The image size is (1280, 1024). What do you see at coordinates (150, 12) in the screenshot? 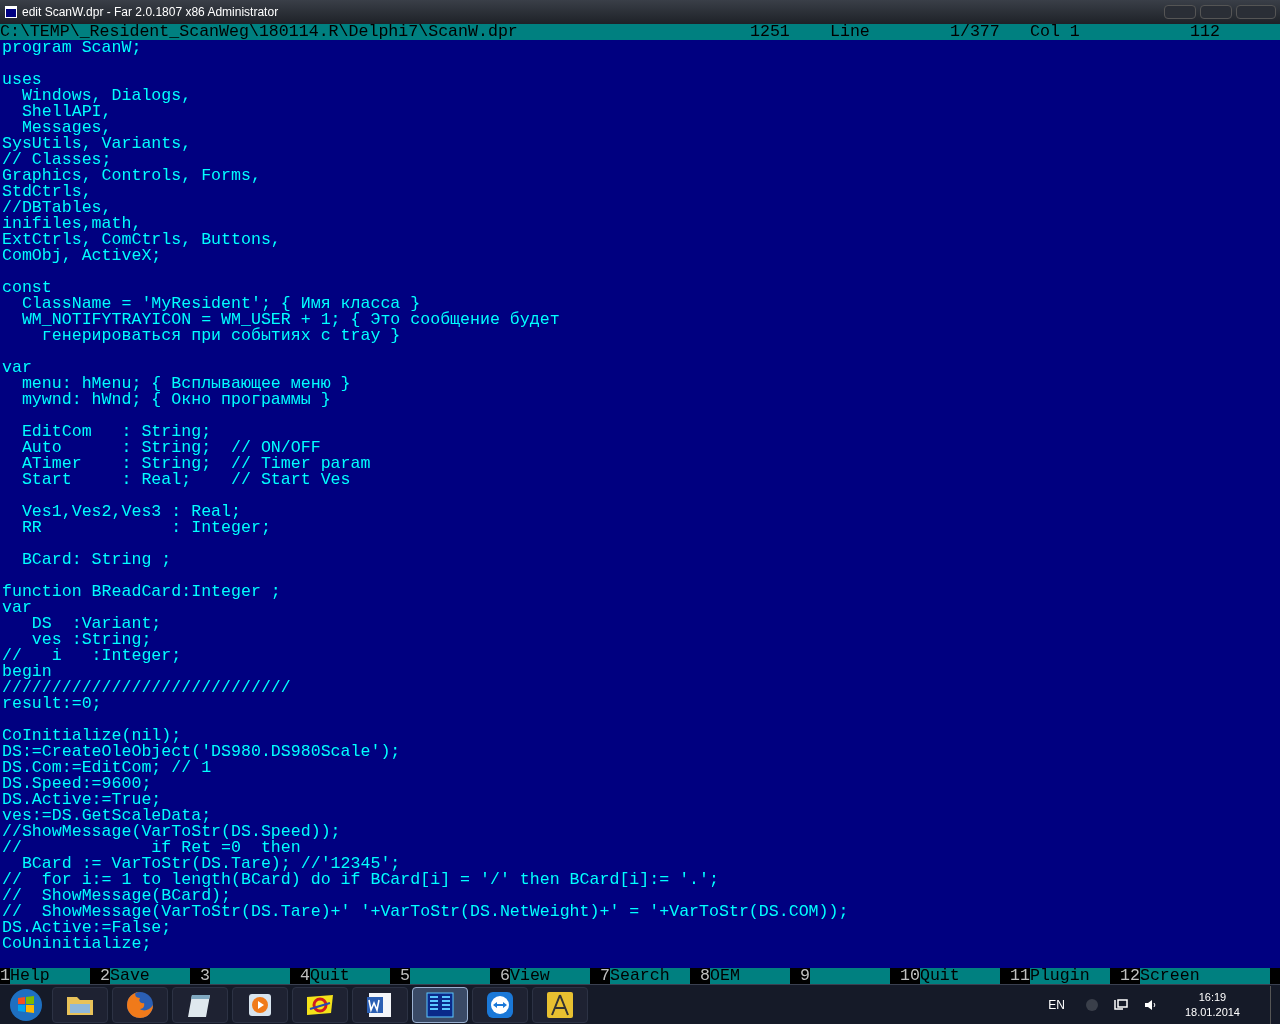
I see `window-title: edit ScanW.dpr - Far 2.0.1807 x86 Administrator` at bounding box center [150, 12].